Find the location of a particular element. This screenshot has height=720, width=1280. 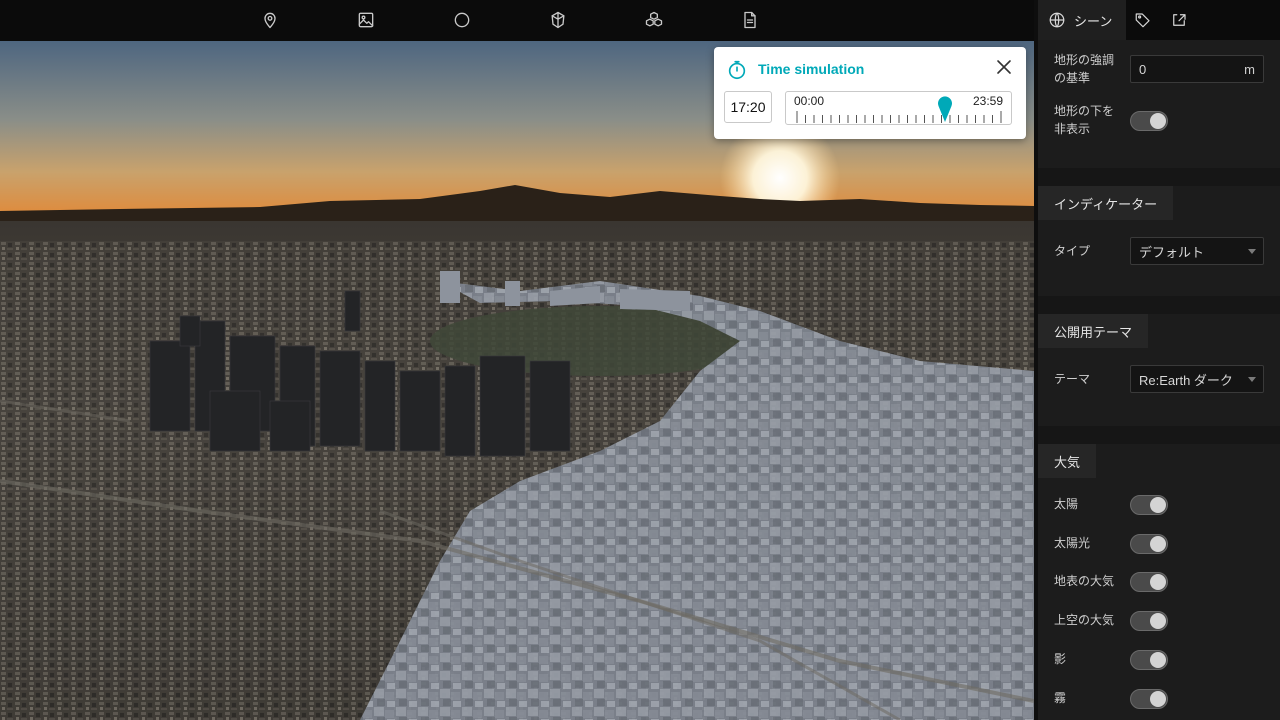

file-tool-button is located at coordinates (750, 20).